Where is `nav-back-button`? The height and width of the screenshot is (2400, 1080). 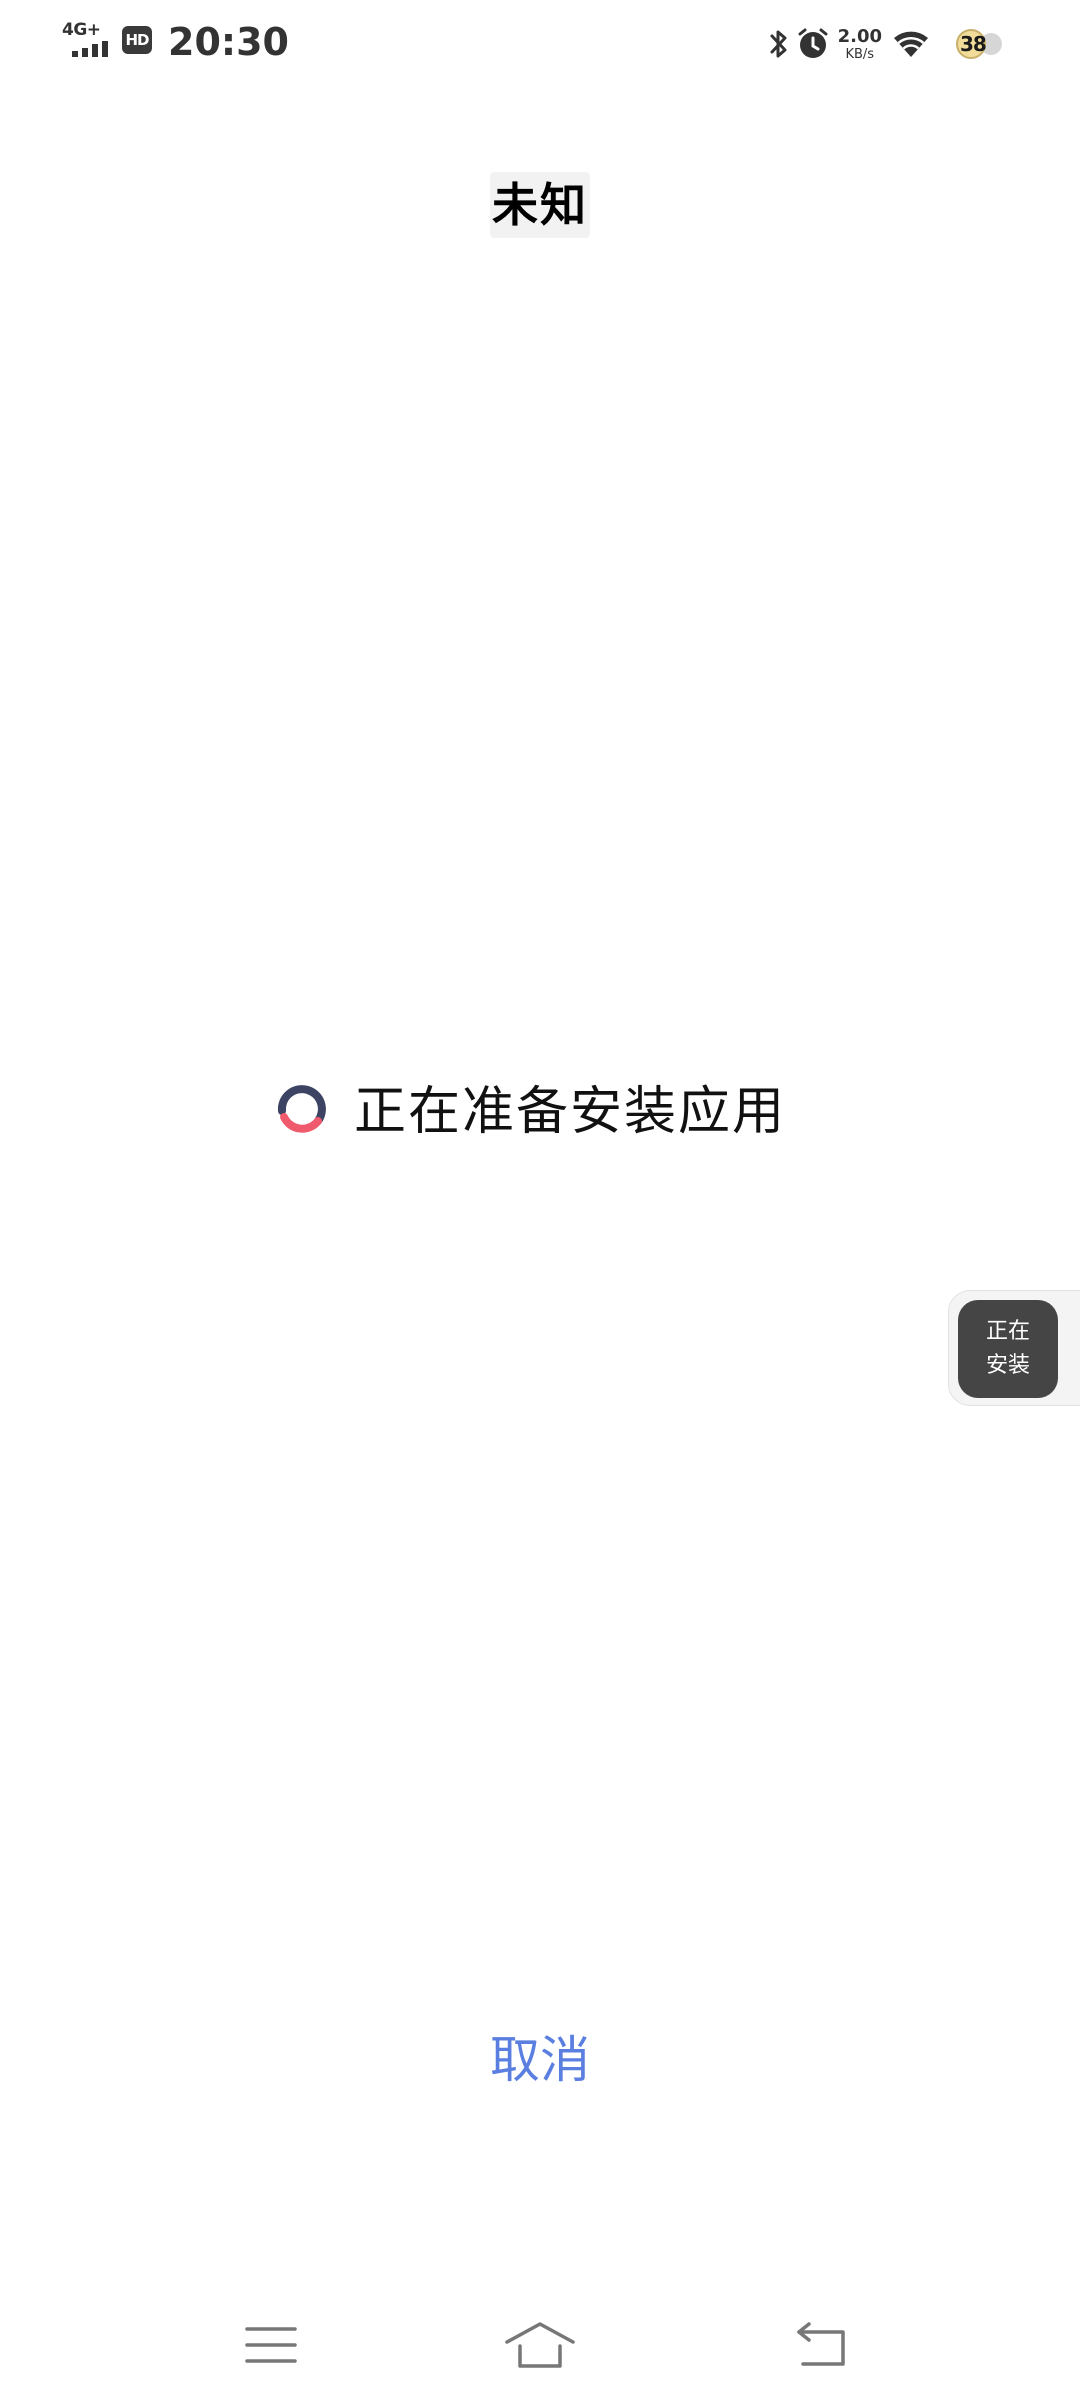 nav-back-button is located at coordinates (823, 2345).